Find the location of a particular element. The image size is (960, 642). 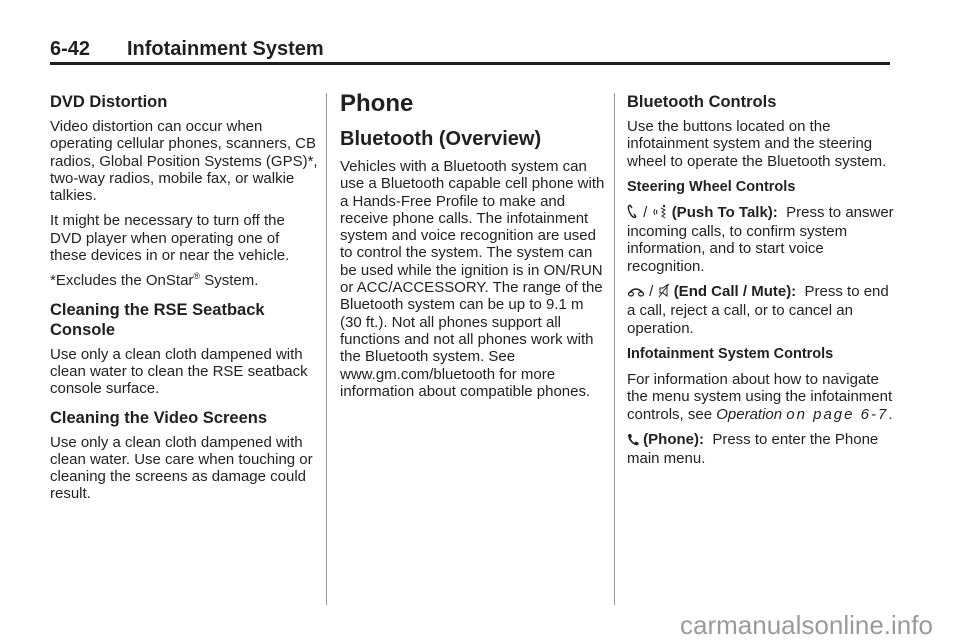

section-title: Infotainment System is located at coordinates (225, 49).